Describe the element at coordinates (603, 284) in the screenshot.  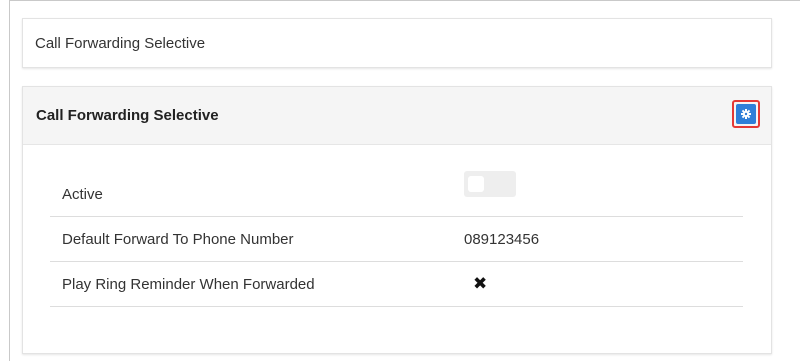
I see `setting-value: ✖` at that location.